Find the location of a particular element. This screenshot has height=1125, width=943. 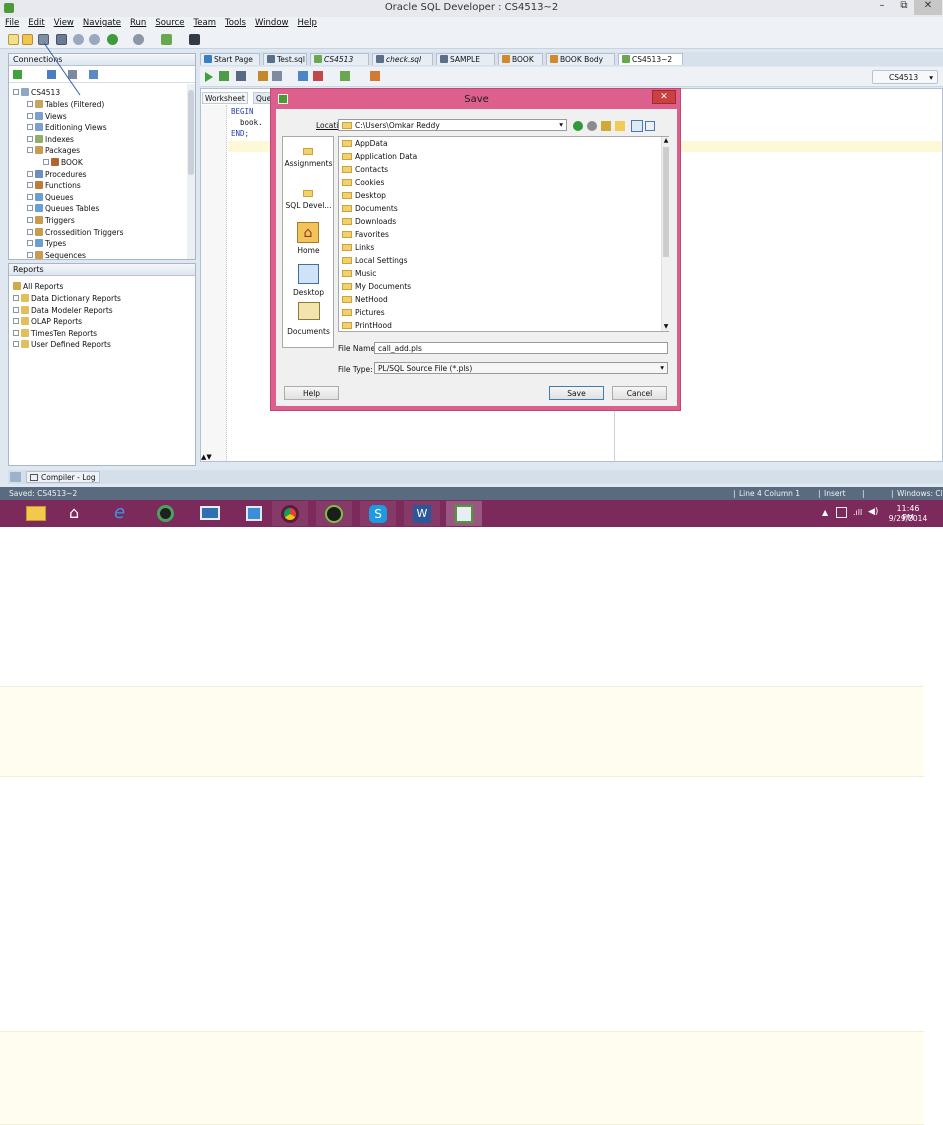

annotation-line-stroke is located at coordinates (62, 69).